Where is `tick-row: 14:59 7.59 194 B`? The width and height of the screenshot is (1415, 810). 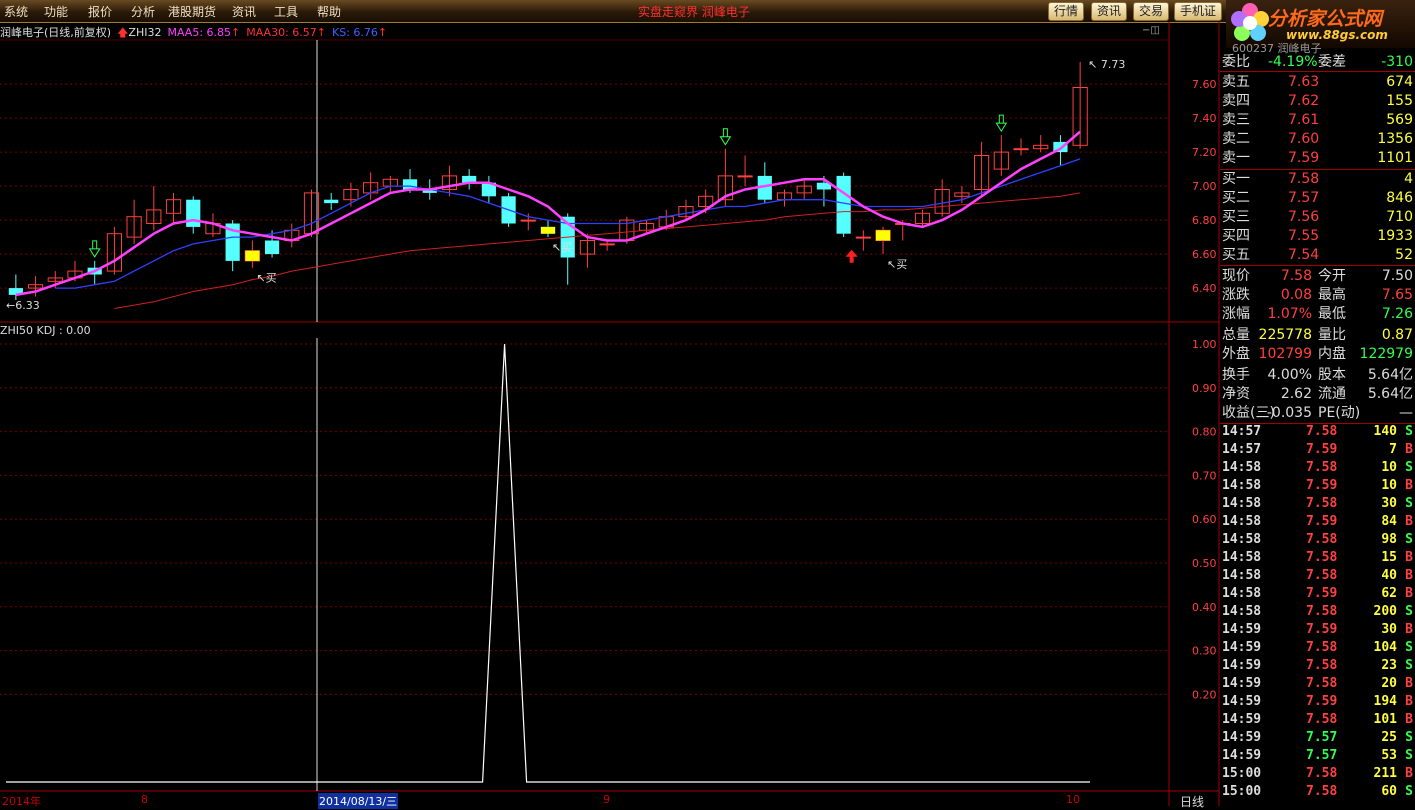
tick-row: 14:59 7.59 194 B is located at coordinates (1317, 702).